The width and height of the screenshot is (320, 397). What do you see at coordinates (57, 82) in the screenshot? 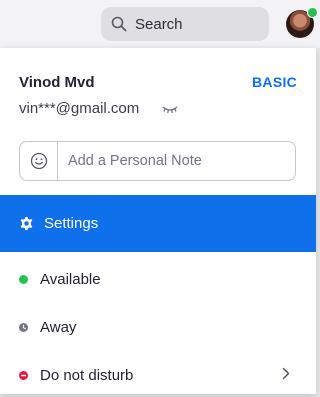
I see `user-name: Vinod Mvd` at bounding box center [57, 82].